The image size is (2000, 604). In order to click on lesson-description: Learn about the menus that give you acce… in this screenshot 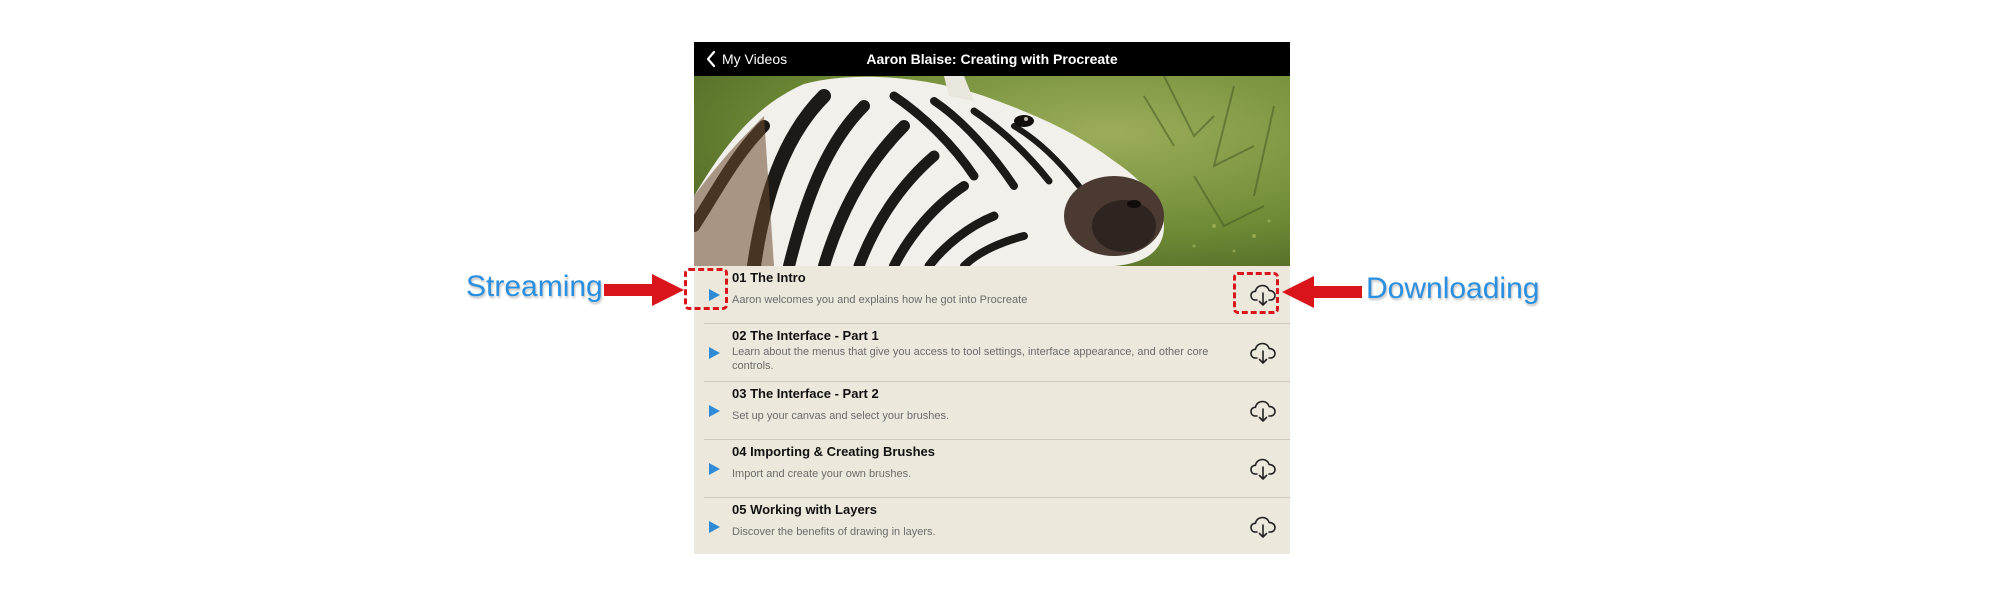, I will do `click(970, 359)`.